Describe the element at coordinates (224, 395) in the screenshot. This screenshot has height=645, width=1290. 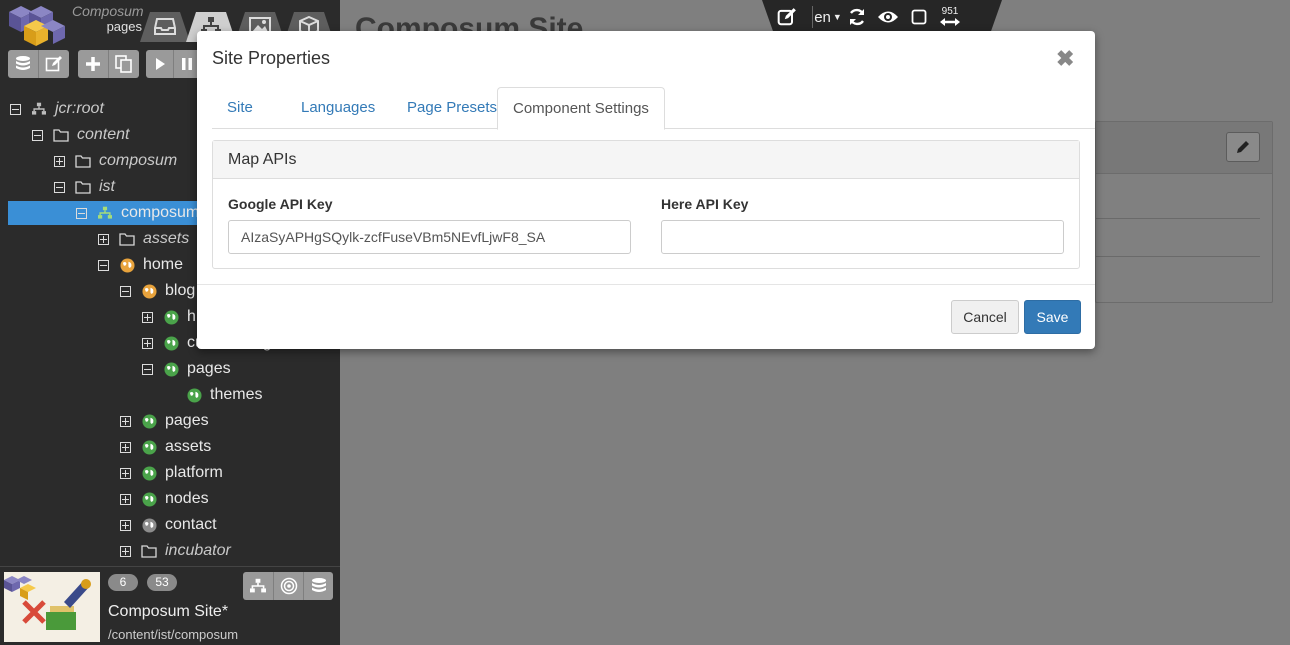
I see `tree-node: themes` at that location.